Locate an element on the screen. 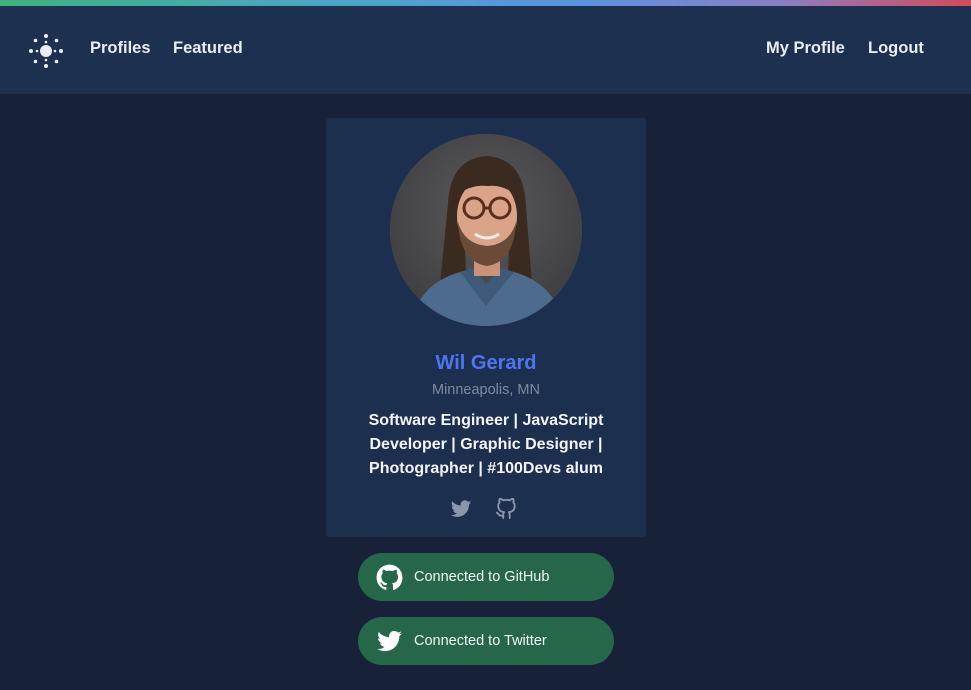  connected-twitter-label: Connected to Twitter is located at coordinates (480, 641).